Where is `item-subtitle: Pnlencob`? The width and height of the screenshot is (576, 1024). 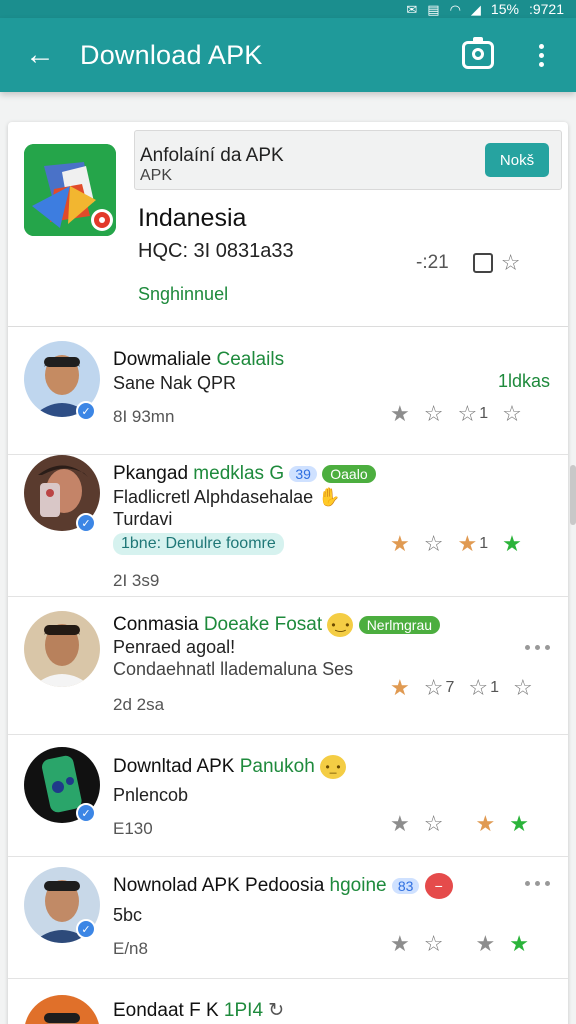 item-subtitle: Pnlencob is located at coordinates (151, 795).